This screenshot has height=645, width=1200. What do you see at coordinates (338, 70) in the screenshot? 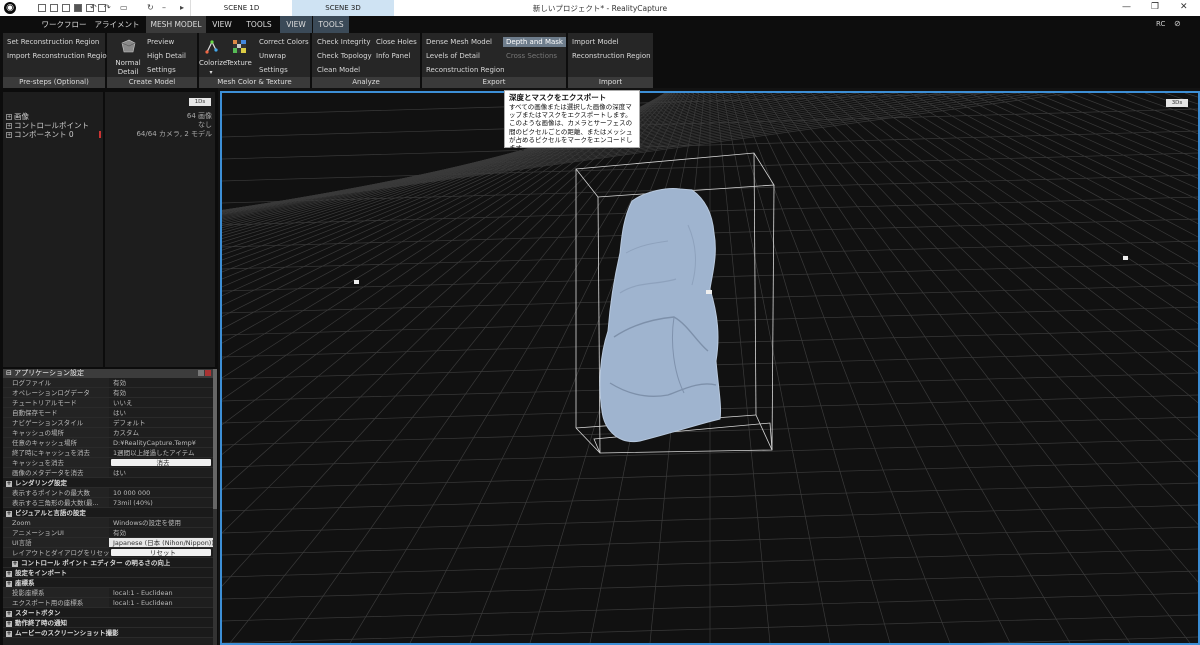
I see `clean-model-button: Clean Model` at bounding box center [338, 70].